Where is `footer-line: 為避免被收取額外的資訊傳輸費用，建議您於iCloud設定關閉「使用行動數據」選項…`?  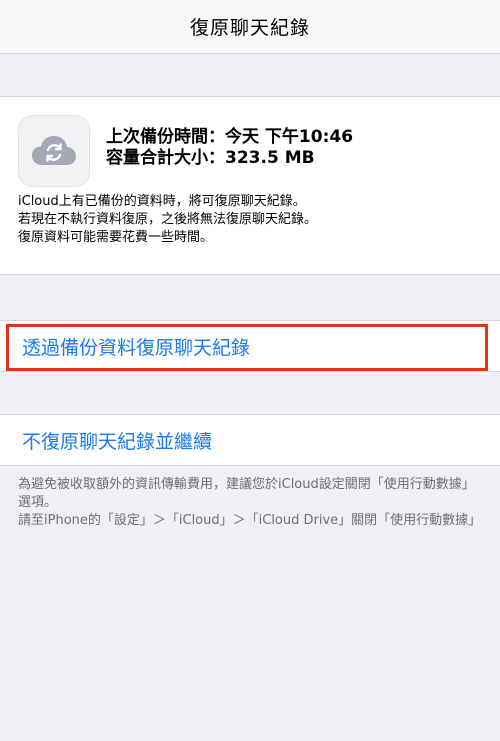 footer-line: 為避免被收取額外的資訊傳輸費用，建議您於iCloud設定關閉「使用行動數據」選項… is located at coordinates (246, 493).